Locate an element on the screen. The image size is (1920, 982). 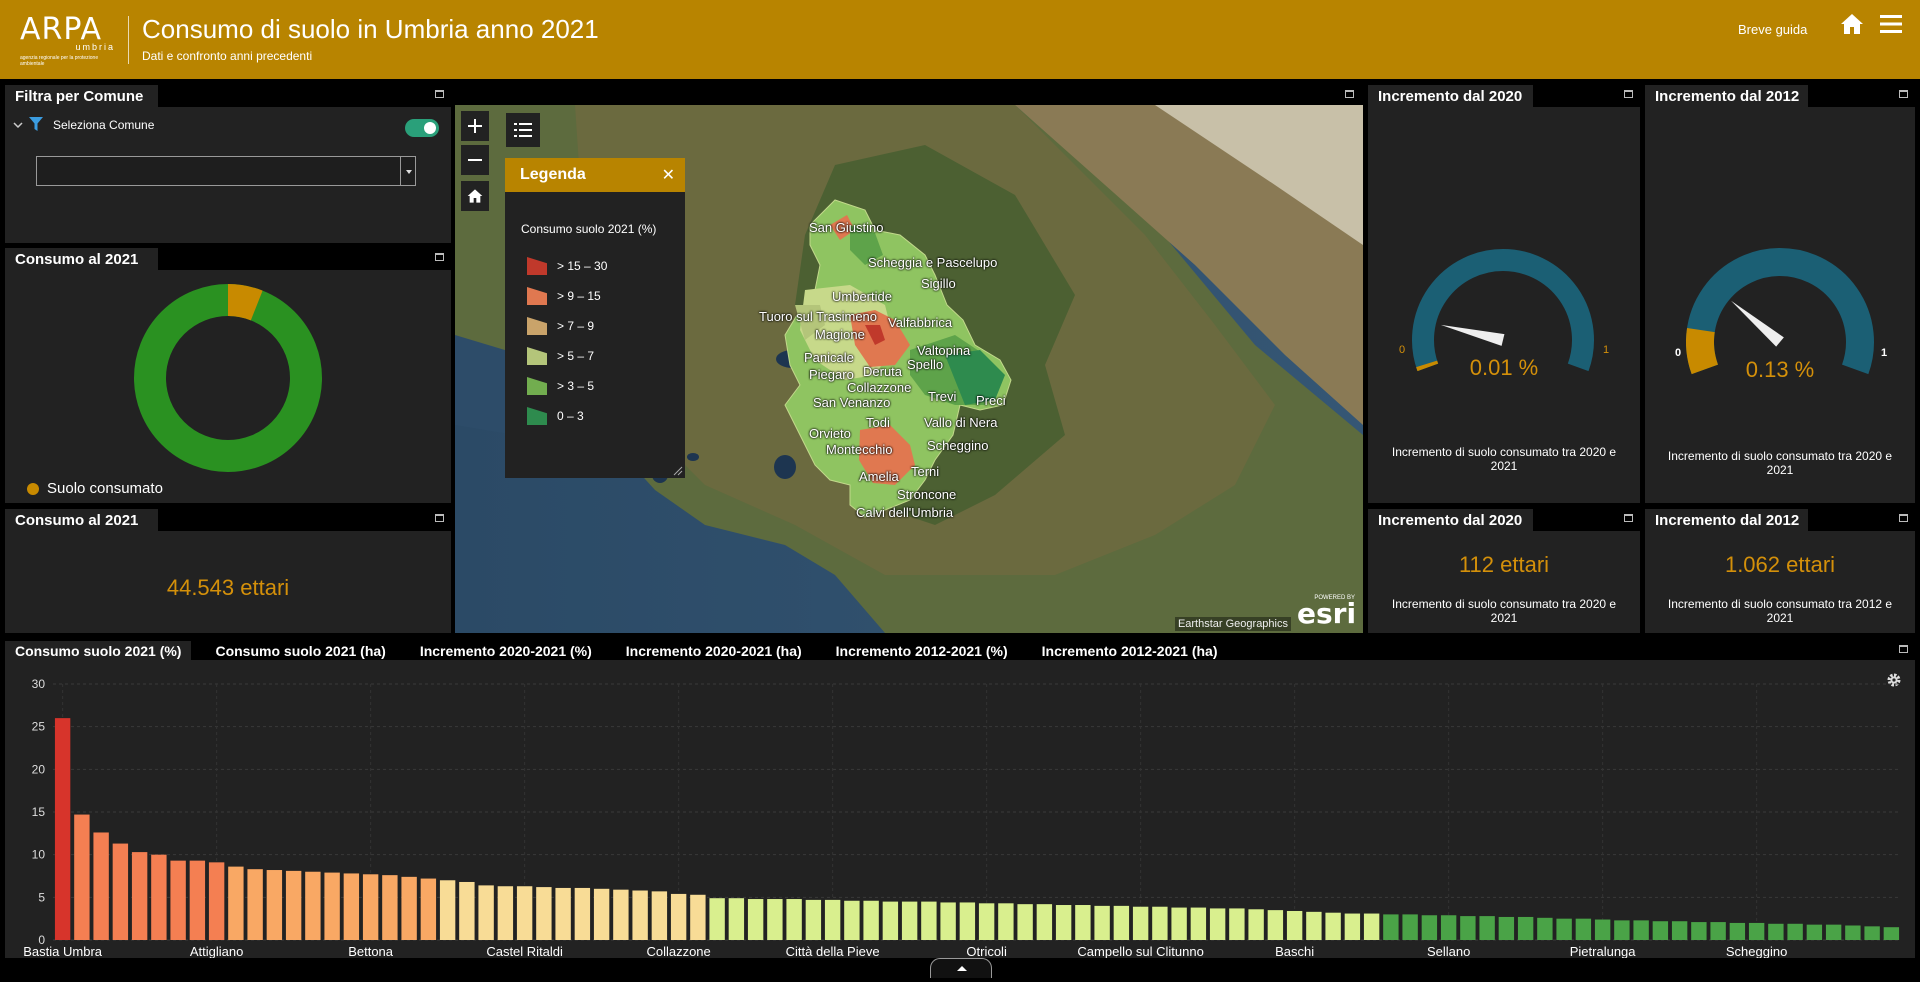
filter-row: Seleziona Comune is located at coordinates (83, 124).